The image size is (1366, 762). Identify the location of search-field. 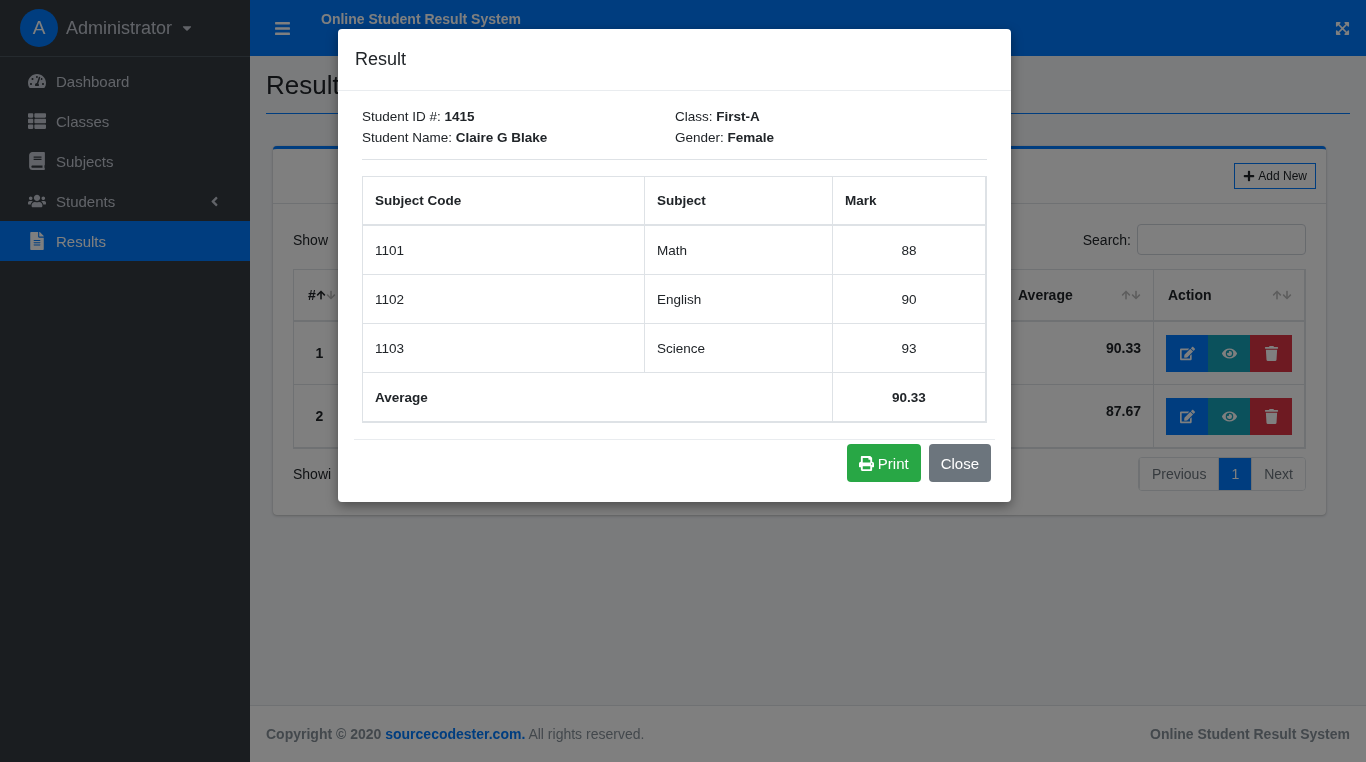
(1221, 239).